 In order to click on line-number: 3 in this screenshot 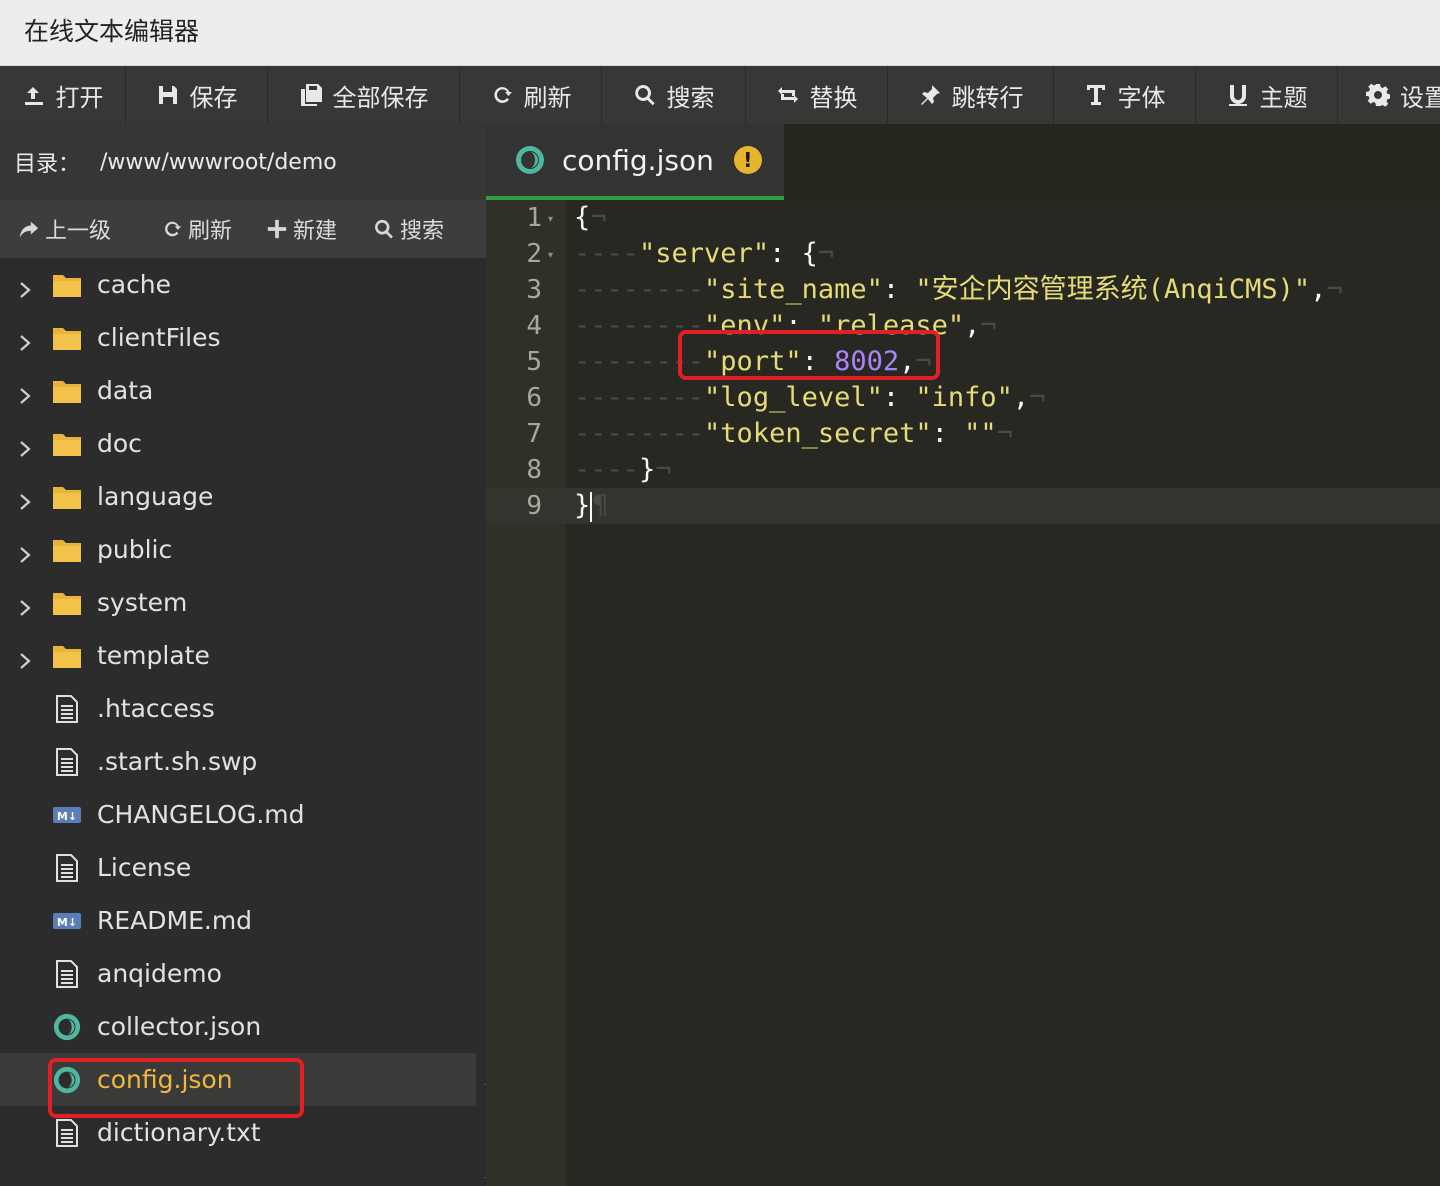, I will do `click(534, 290)`.